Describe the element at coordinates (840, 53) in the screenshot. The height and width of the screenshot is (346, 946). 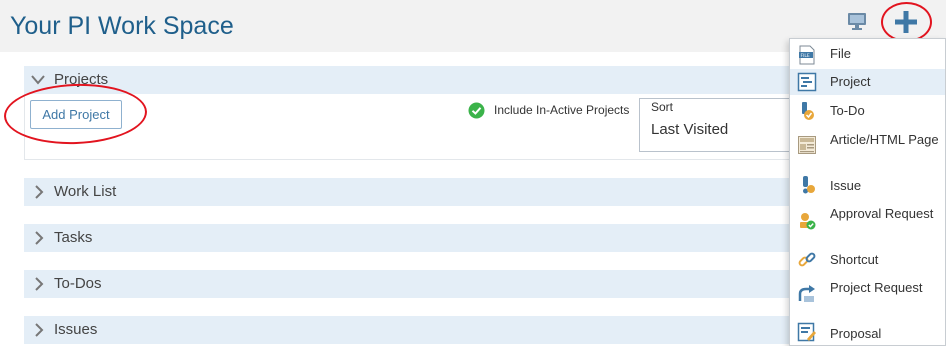
I see `menu-item-label: File` at that location.